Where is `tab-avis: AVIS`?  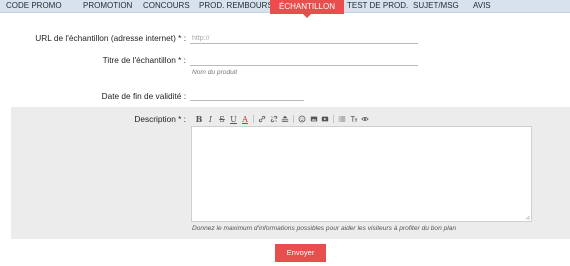
tab-avis: AVIS is located at coordinates (482, 6).